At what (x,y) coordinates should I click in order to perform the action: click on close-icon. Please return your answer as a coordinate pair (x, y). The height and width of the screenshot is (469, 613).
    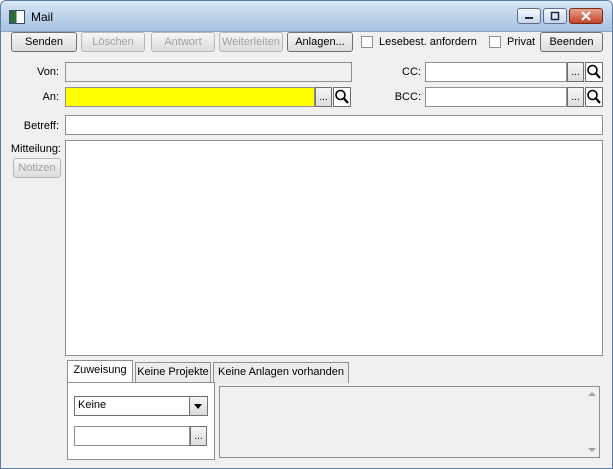
    Looking at the image, I should click on (586, 16).